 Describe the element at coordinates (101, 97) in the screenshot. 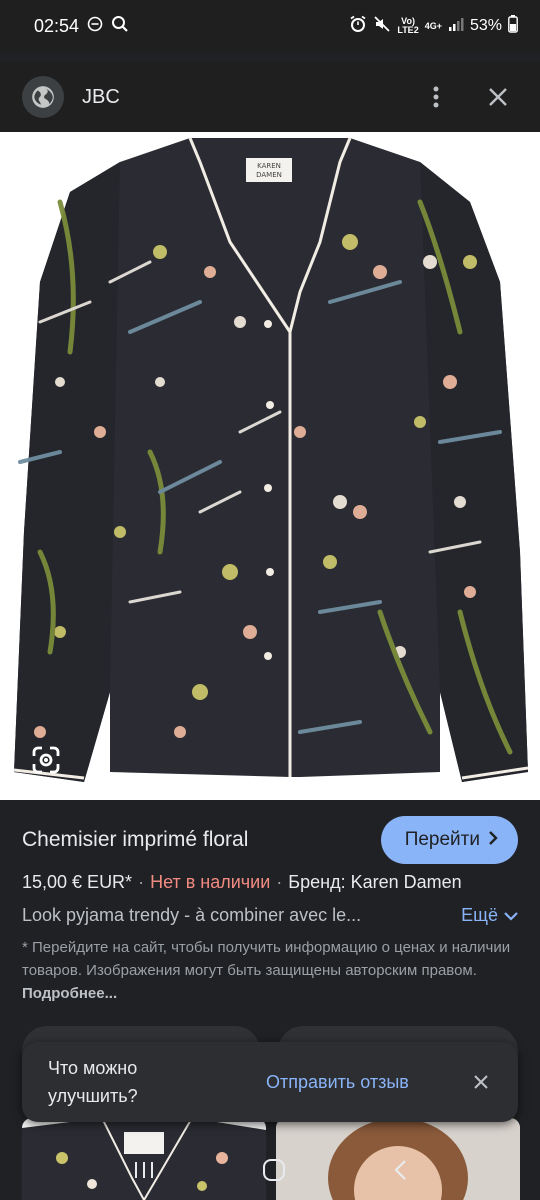

I see `site-name: JBC` at that location.